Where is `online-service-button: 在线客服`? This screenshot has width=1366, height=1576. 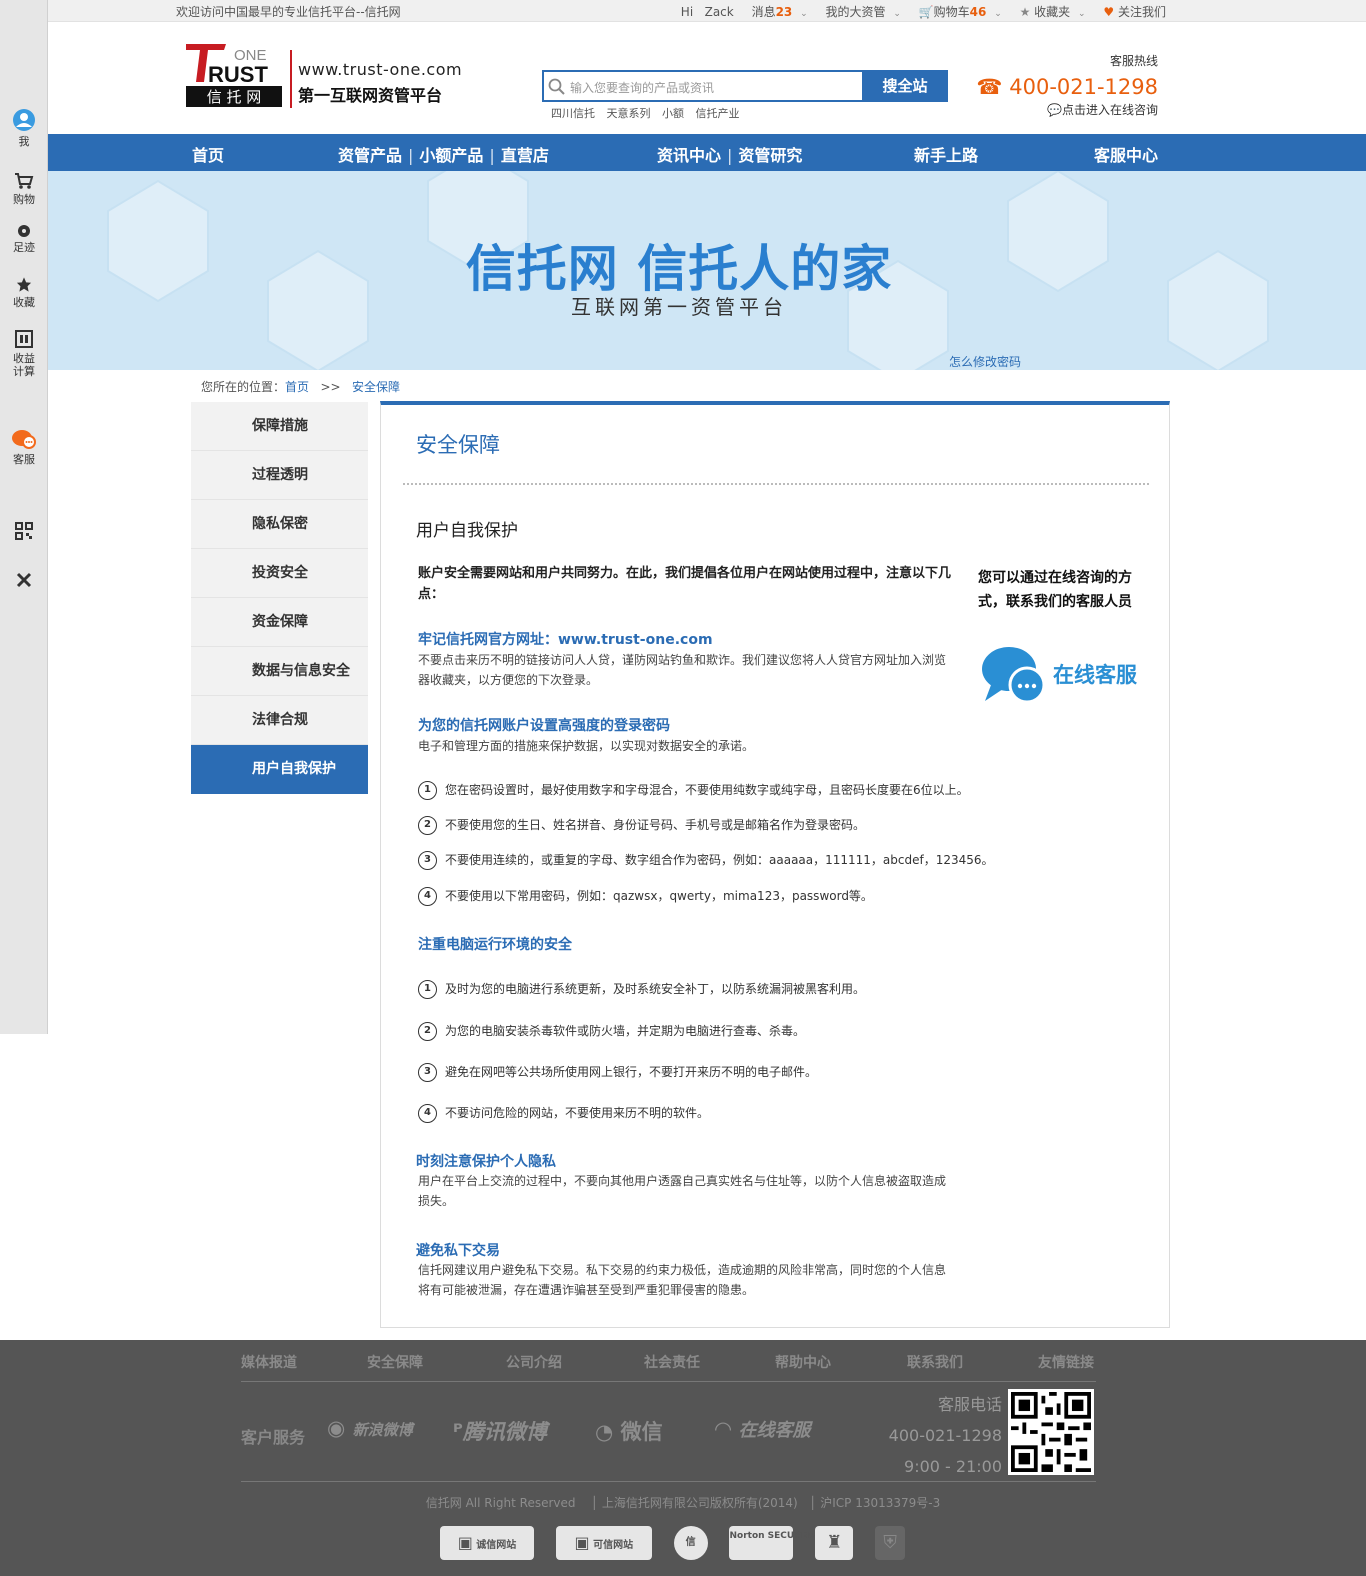
online-service-button: 在线客服 is located at coordinates (1071, 676).